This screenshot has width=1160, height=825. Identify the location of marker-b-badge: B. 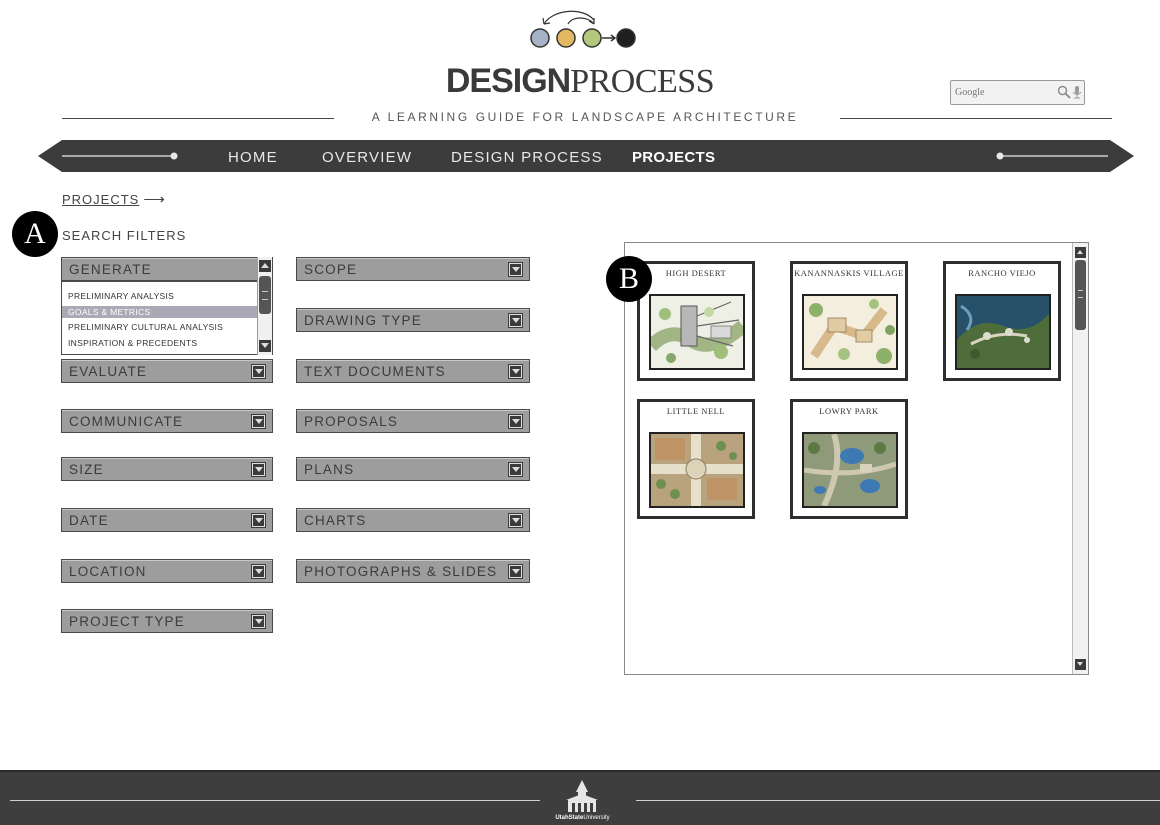
(629, 279).